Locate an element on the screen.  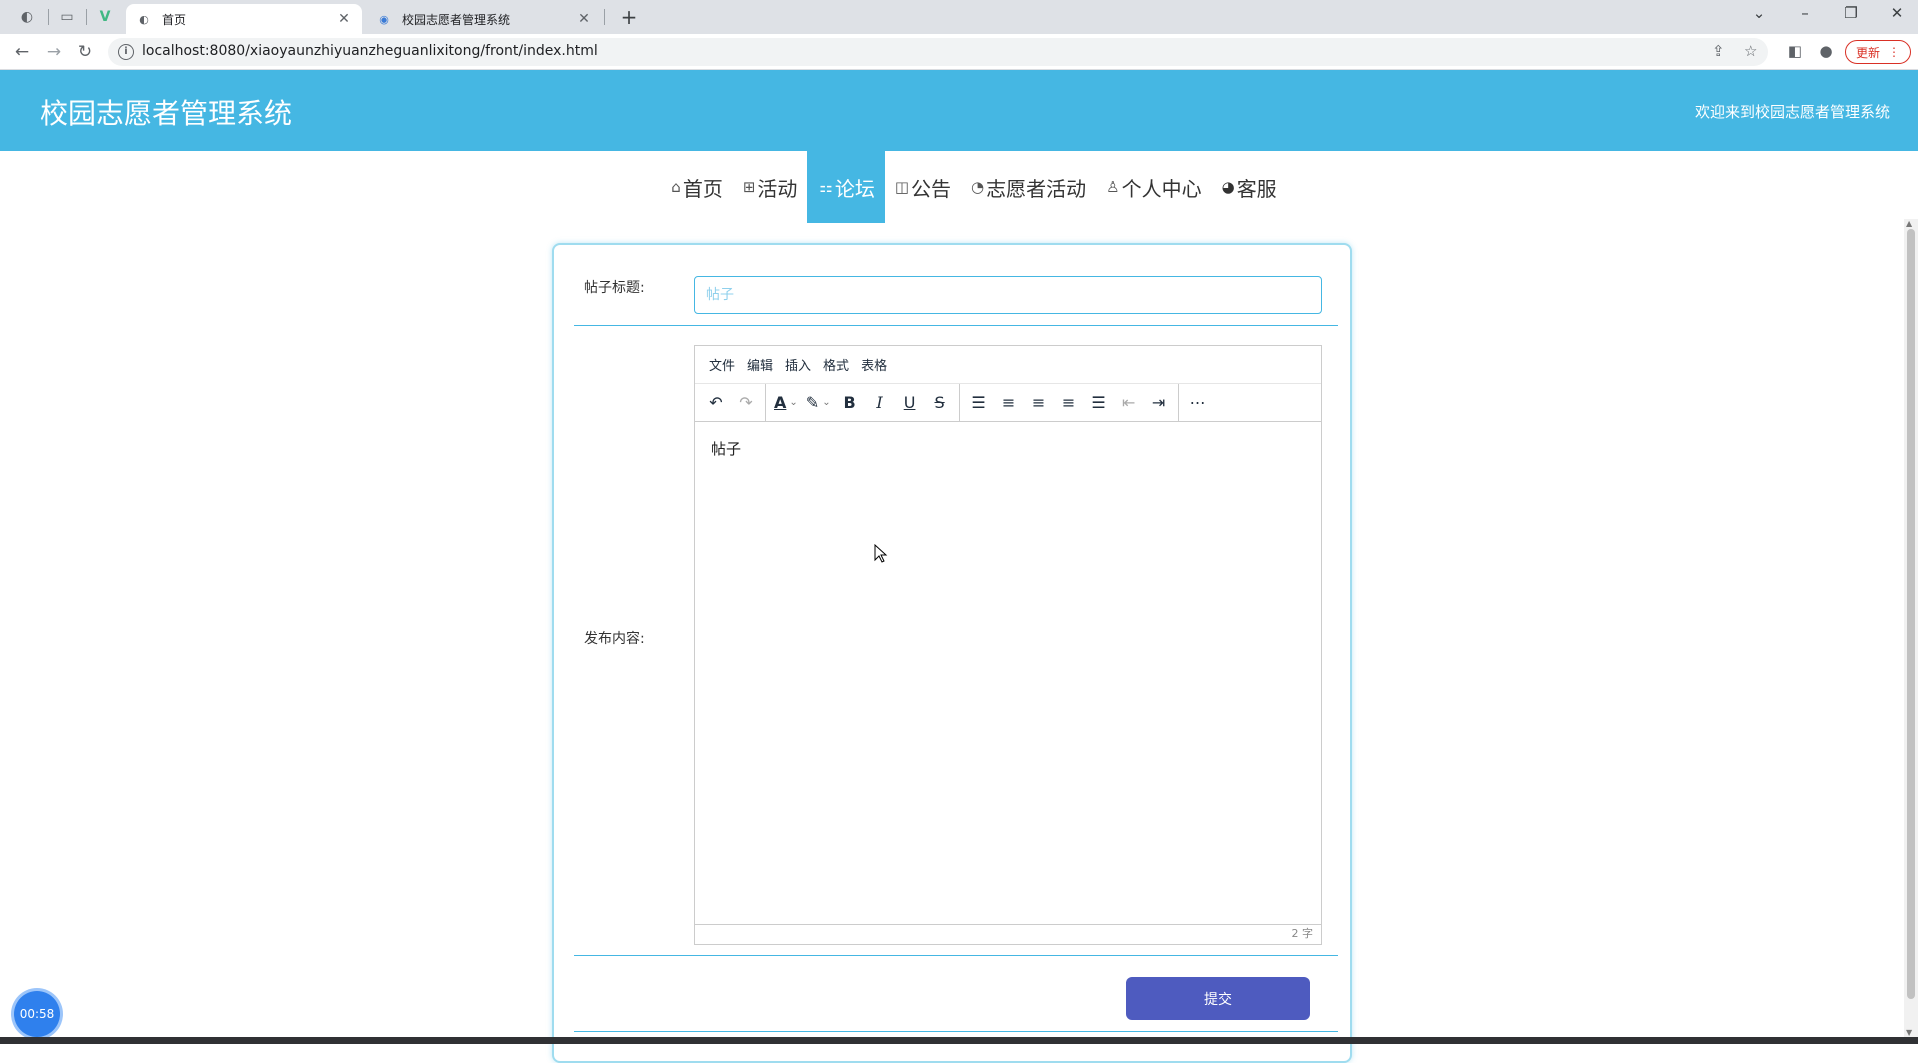
tab-system: ◉ 校园志愿者管理系统 ✕ is located at coordinates (484, 19).